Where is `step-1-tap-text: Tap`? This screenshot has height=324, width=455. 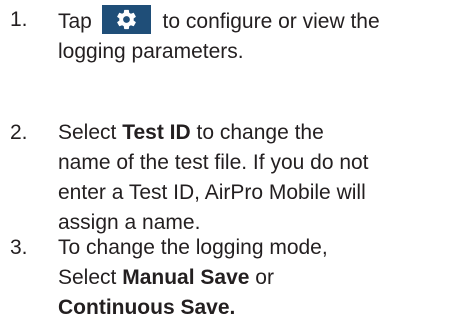 step-1-tap-text: Tap is located at coordinates (75, 21).